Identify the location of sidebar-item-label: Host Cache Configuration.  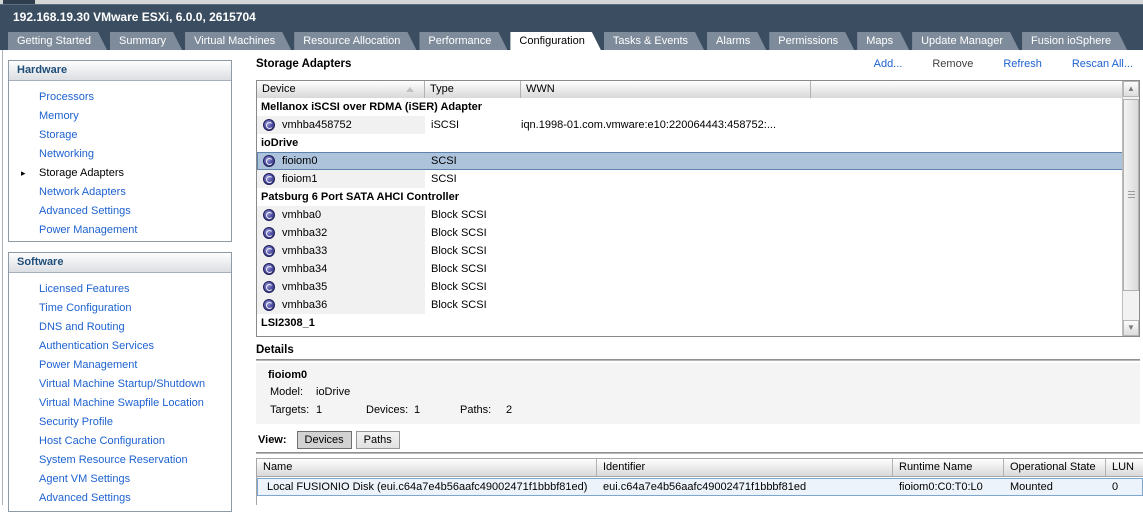
(102, 441).